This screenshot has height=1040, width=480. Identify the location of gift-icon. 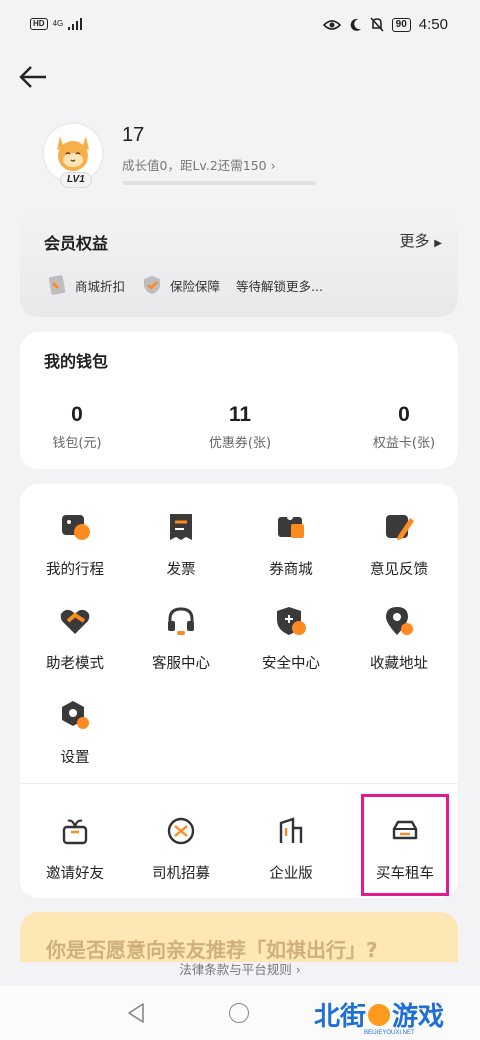
(75, 832).